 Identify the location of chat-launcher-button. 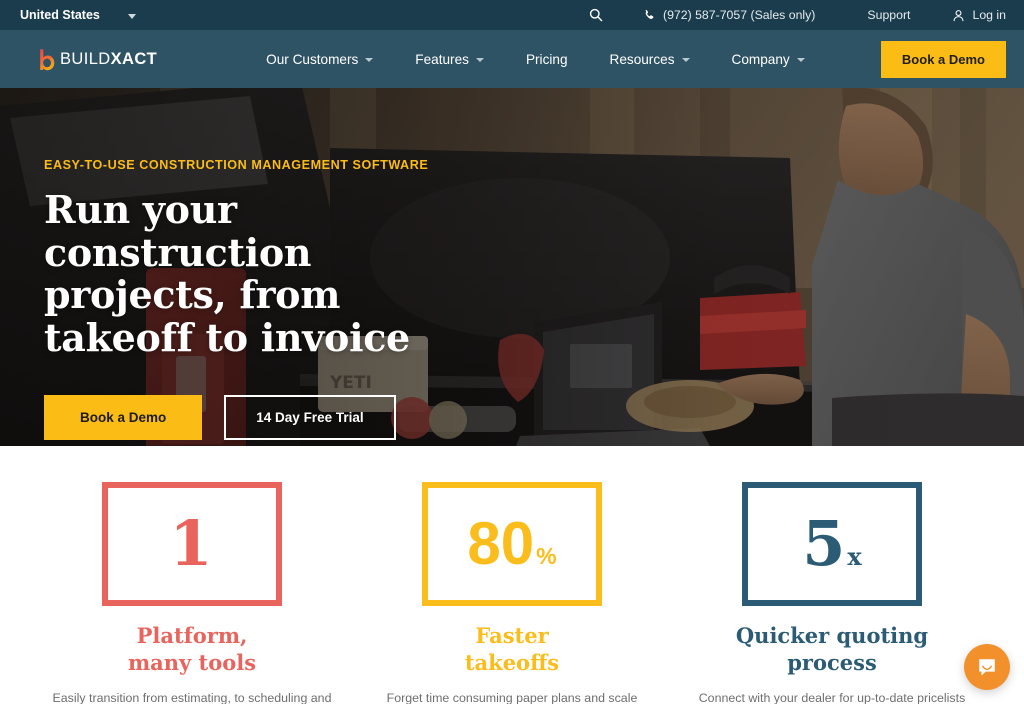
(987, 667).